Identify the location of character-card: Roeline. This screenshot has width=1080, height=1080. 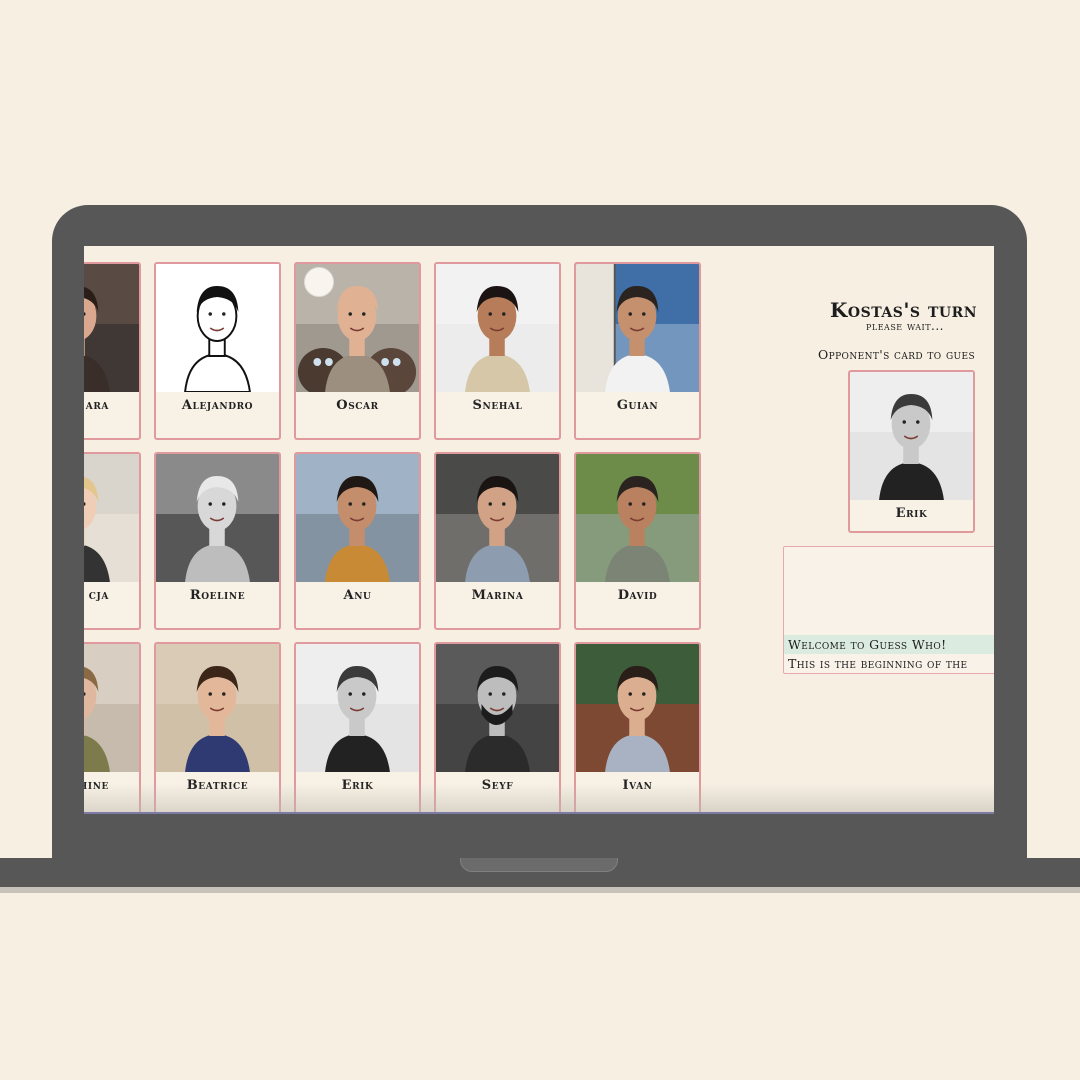
(217, 541).